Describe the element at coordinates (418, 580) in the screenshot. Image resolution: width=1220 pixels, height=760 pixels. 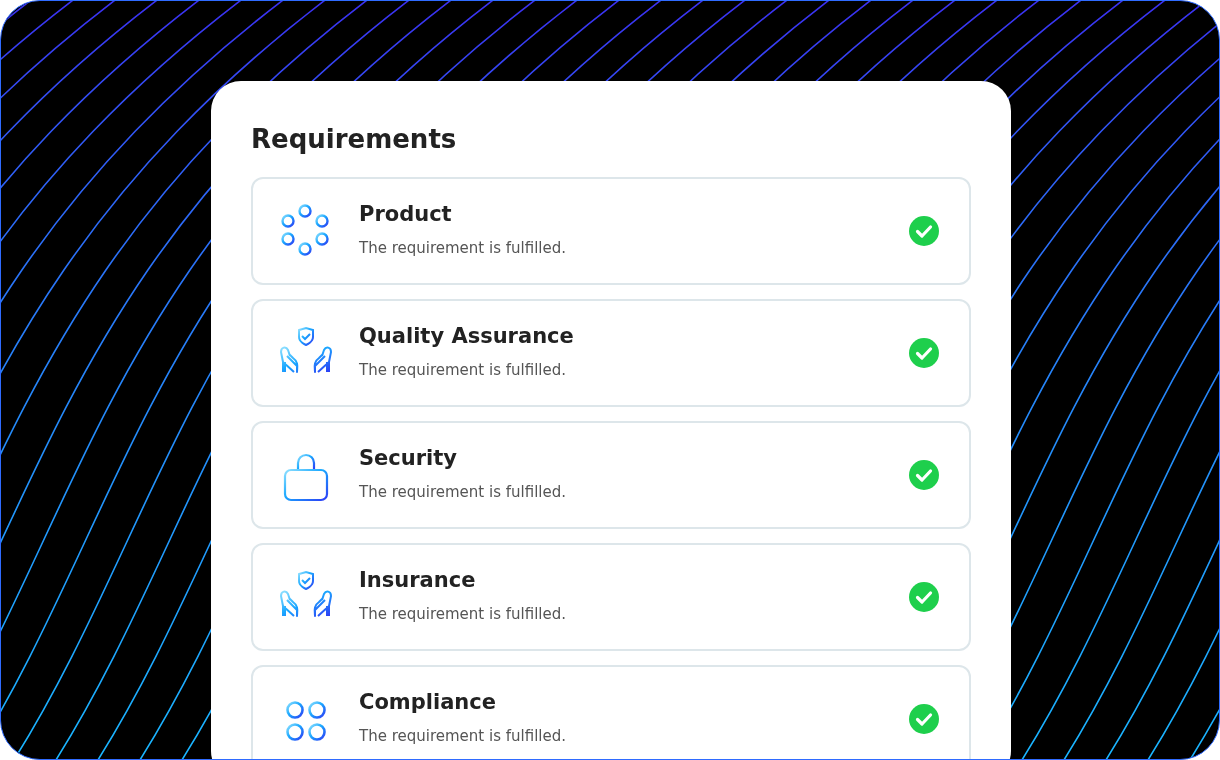
I see `requirement-title: Insurance` at that location.